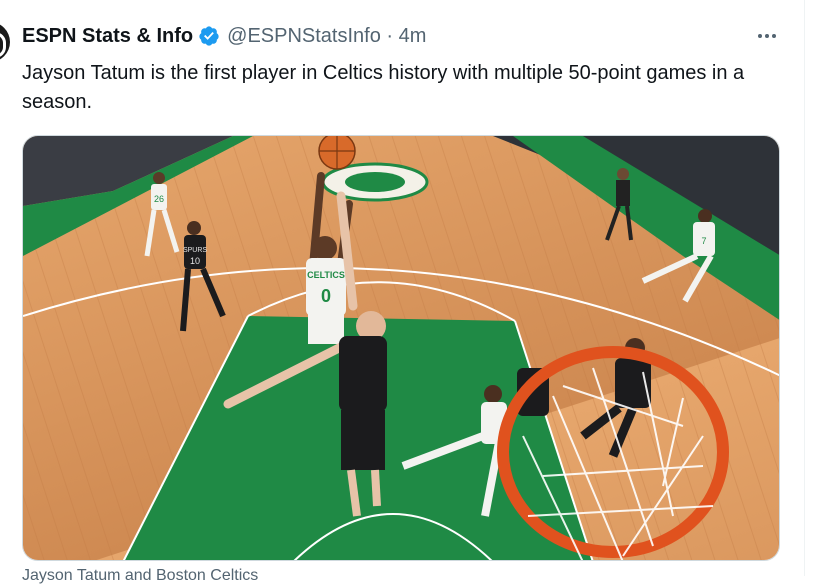  I want to click on jersey-team-spurs: SPURS, so click(195, 250).